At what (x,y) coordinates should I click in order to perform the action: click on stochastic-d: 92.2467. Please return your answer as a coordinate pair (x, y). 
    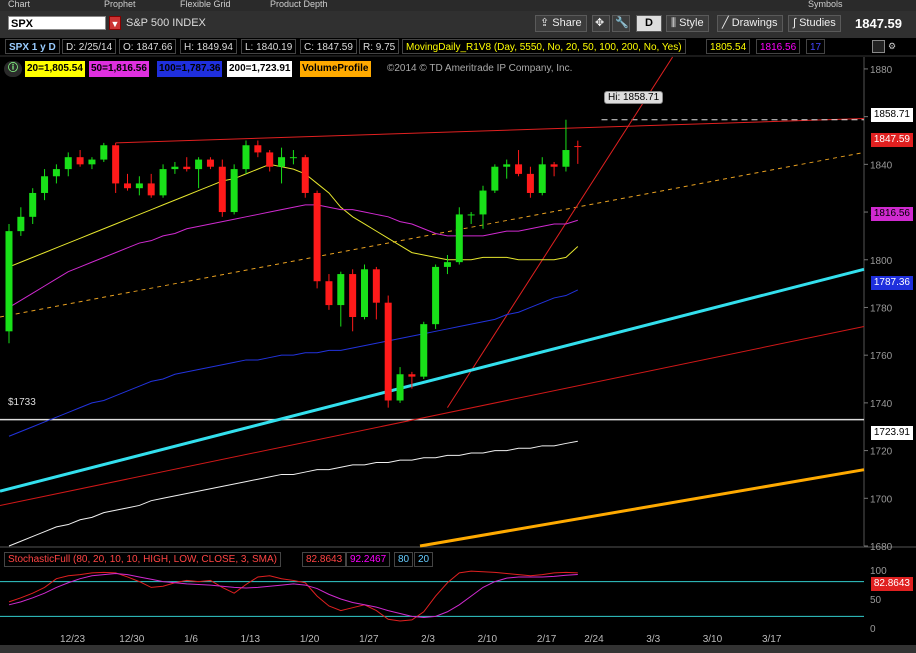
    Looking at the image, I should click on (368, 559).